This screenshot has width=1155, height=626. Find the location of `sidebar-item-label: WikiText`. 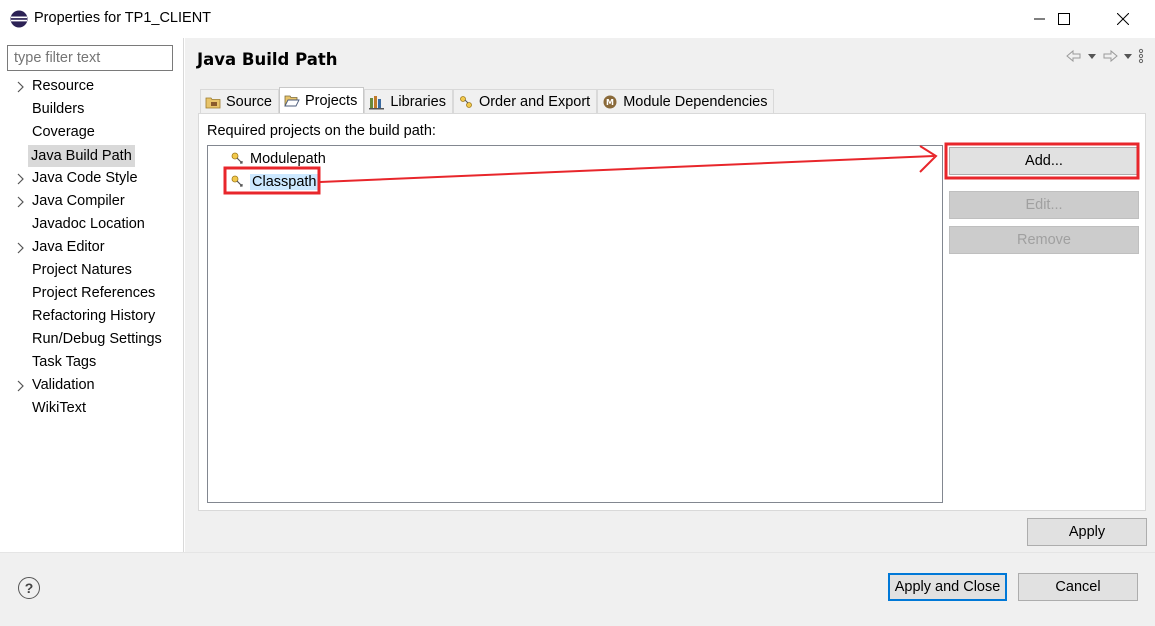

sidebar-item-label: WikiText is located at coordinates (59, 408).